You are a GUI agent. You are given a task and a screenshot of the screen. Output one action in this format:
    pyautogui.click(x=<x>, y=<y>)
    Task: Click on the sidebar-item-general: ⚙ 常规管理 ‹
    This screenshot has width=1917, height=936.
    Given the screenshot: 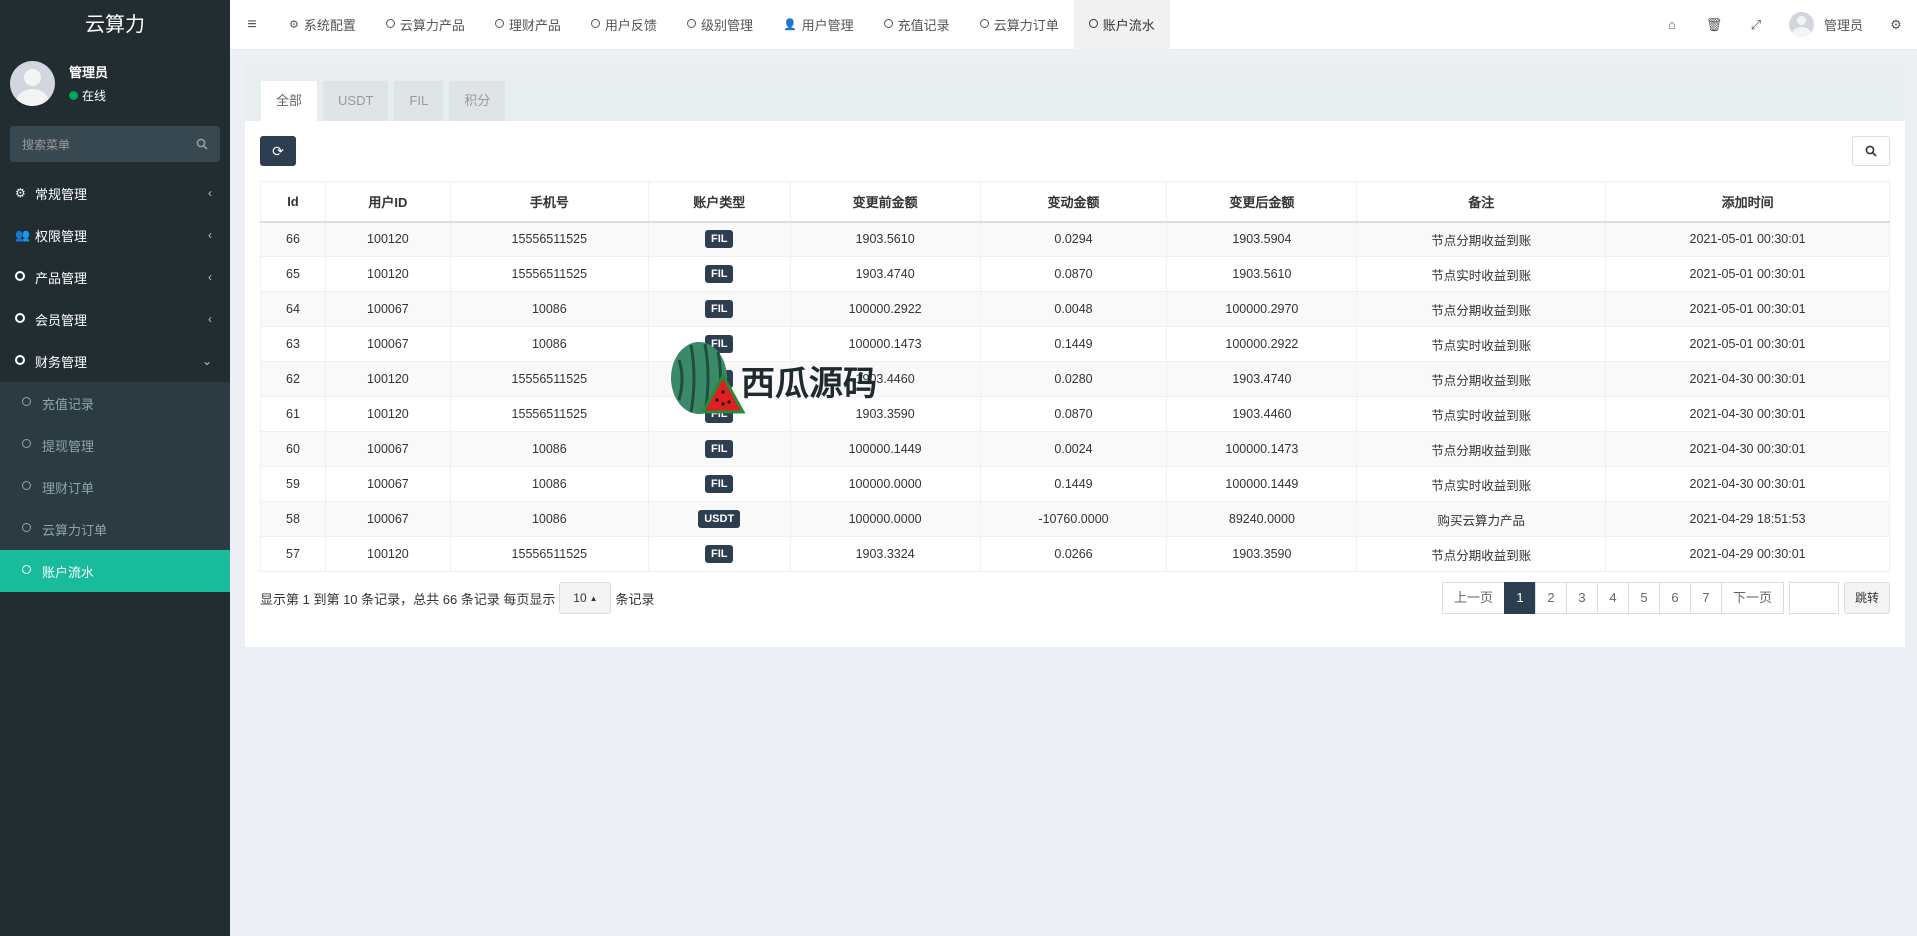 What is the action you would take?
    pyautogui.click(x=115, y=193)
    